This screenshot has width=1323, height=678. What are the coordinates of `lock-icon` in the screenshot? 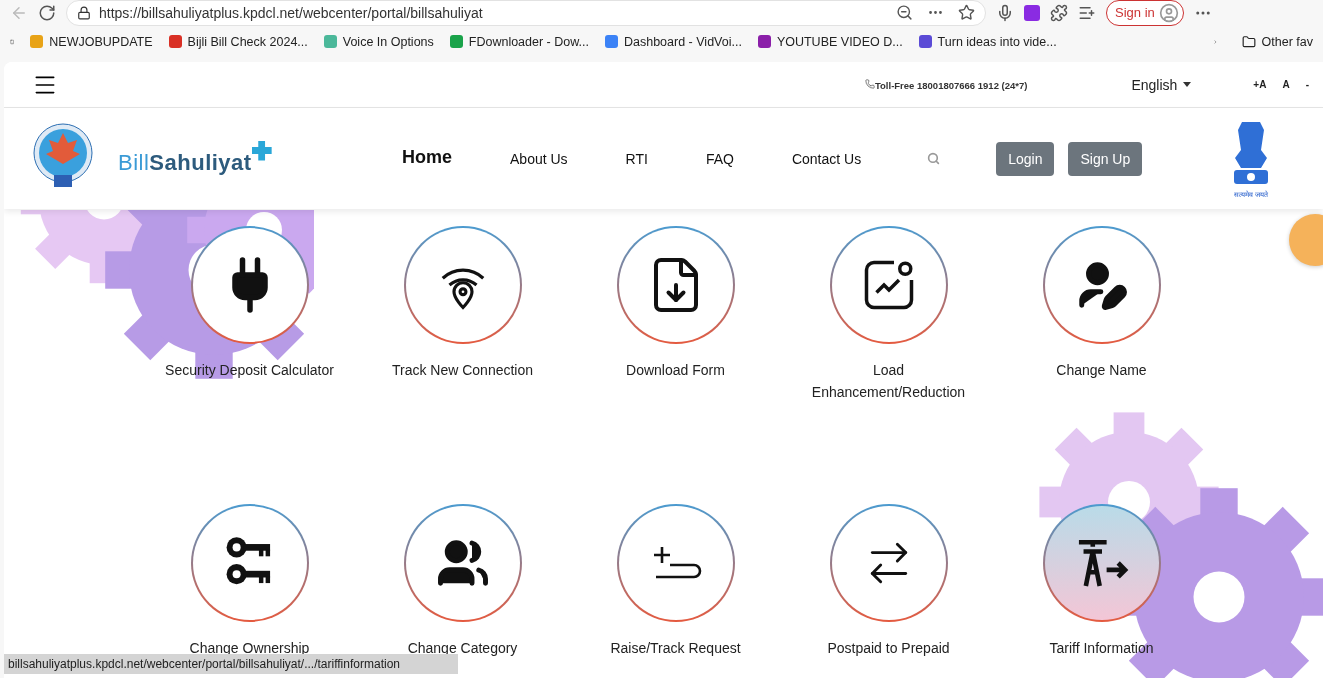 It's located at (84, 12).